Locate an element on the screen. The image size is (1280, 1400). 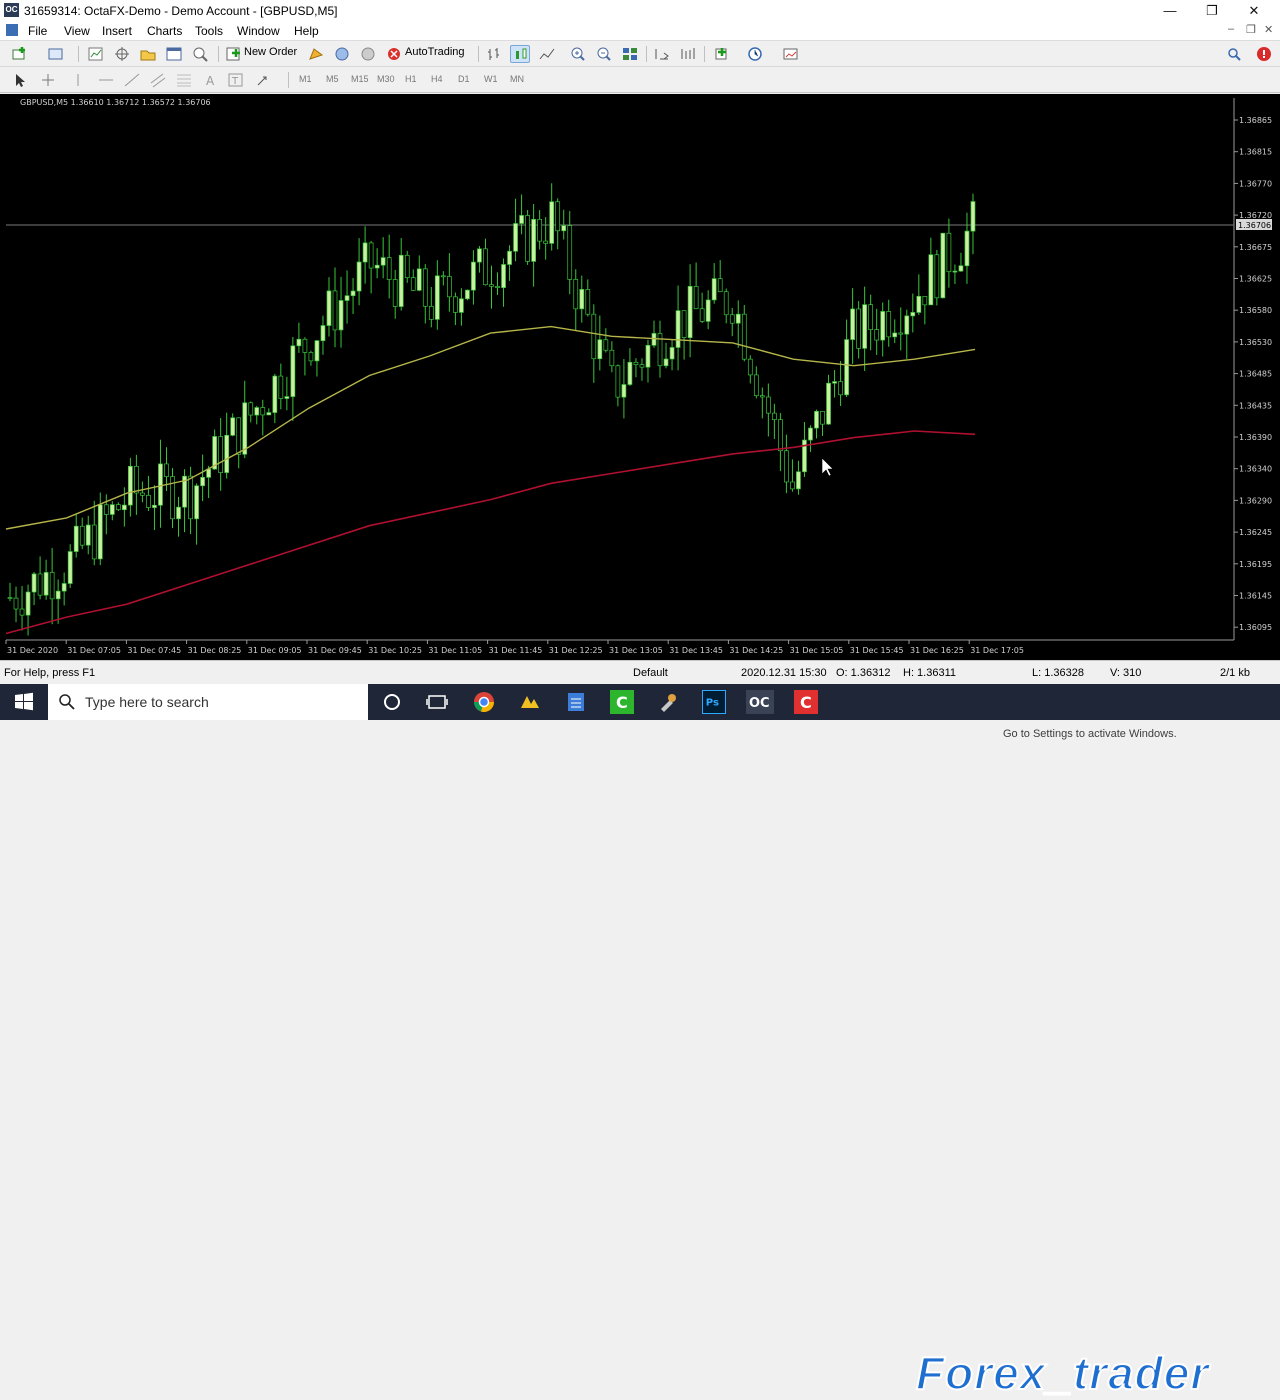
indicators-icon is located at coordinates (722, 54).